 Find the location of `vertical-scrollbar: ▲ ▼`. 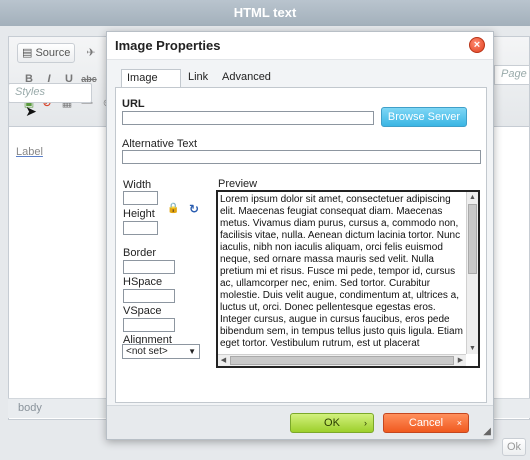

vertical-scrollbar: ▲ ▼ is located at coordinates (472, 273).